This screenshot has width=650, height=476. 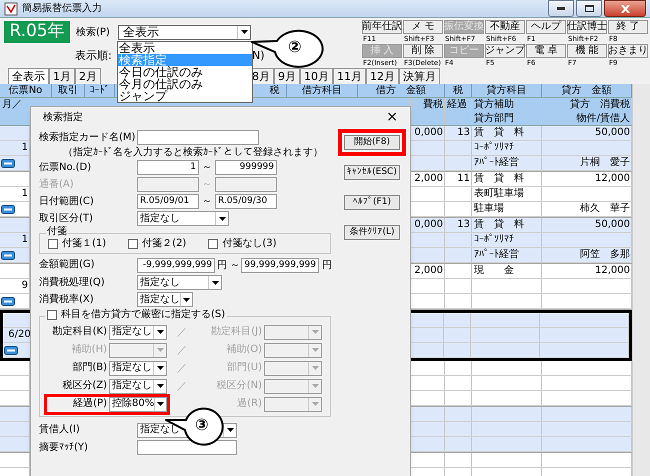 I want to click on dialog-button: ｷｬﾝｾﾙ(ESC), so click(x=372, y=172).